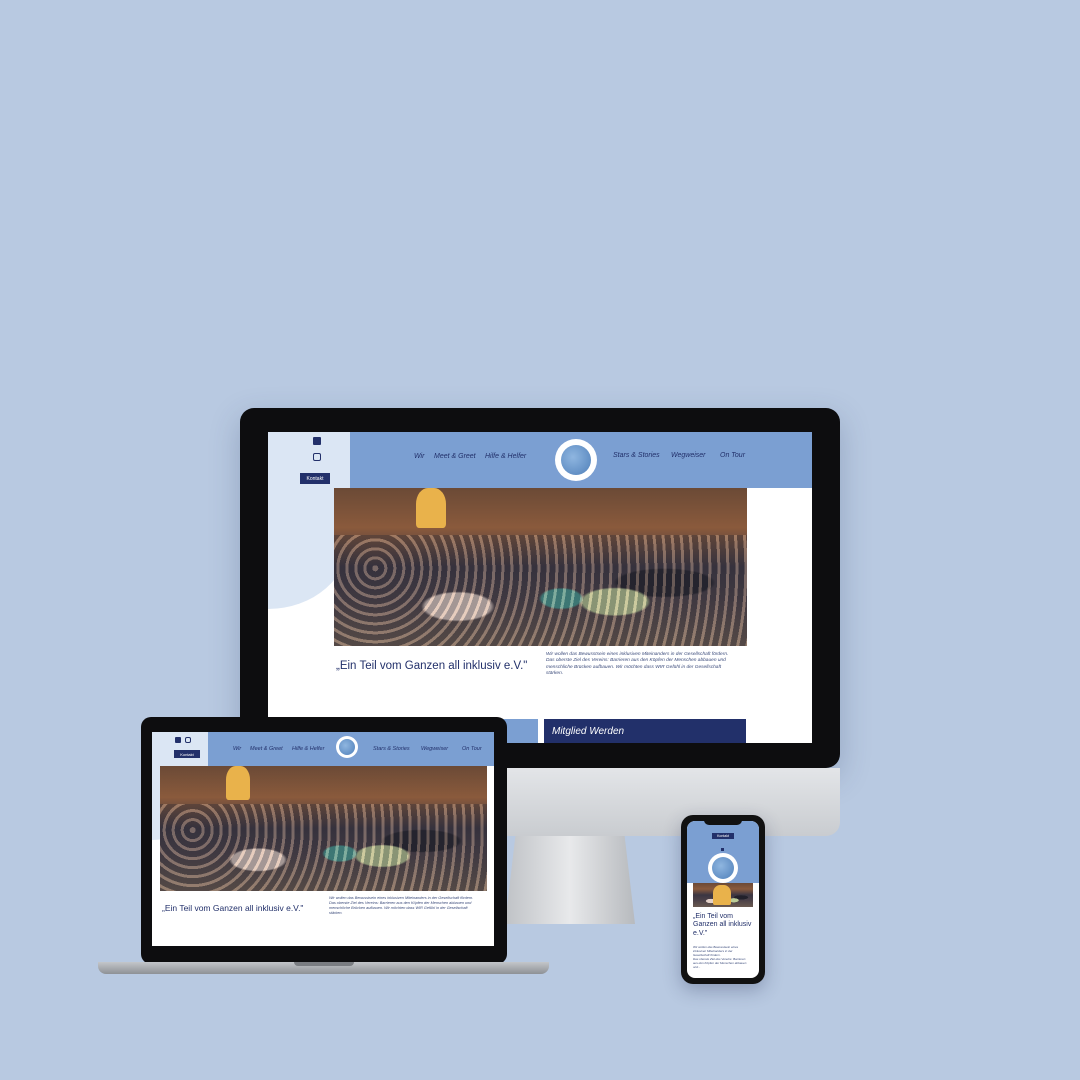 The height and width of the screenshot is (1080, 1080). I want to click on mitglied-werden-card: Mitglied Werden, so click(645, 731).